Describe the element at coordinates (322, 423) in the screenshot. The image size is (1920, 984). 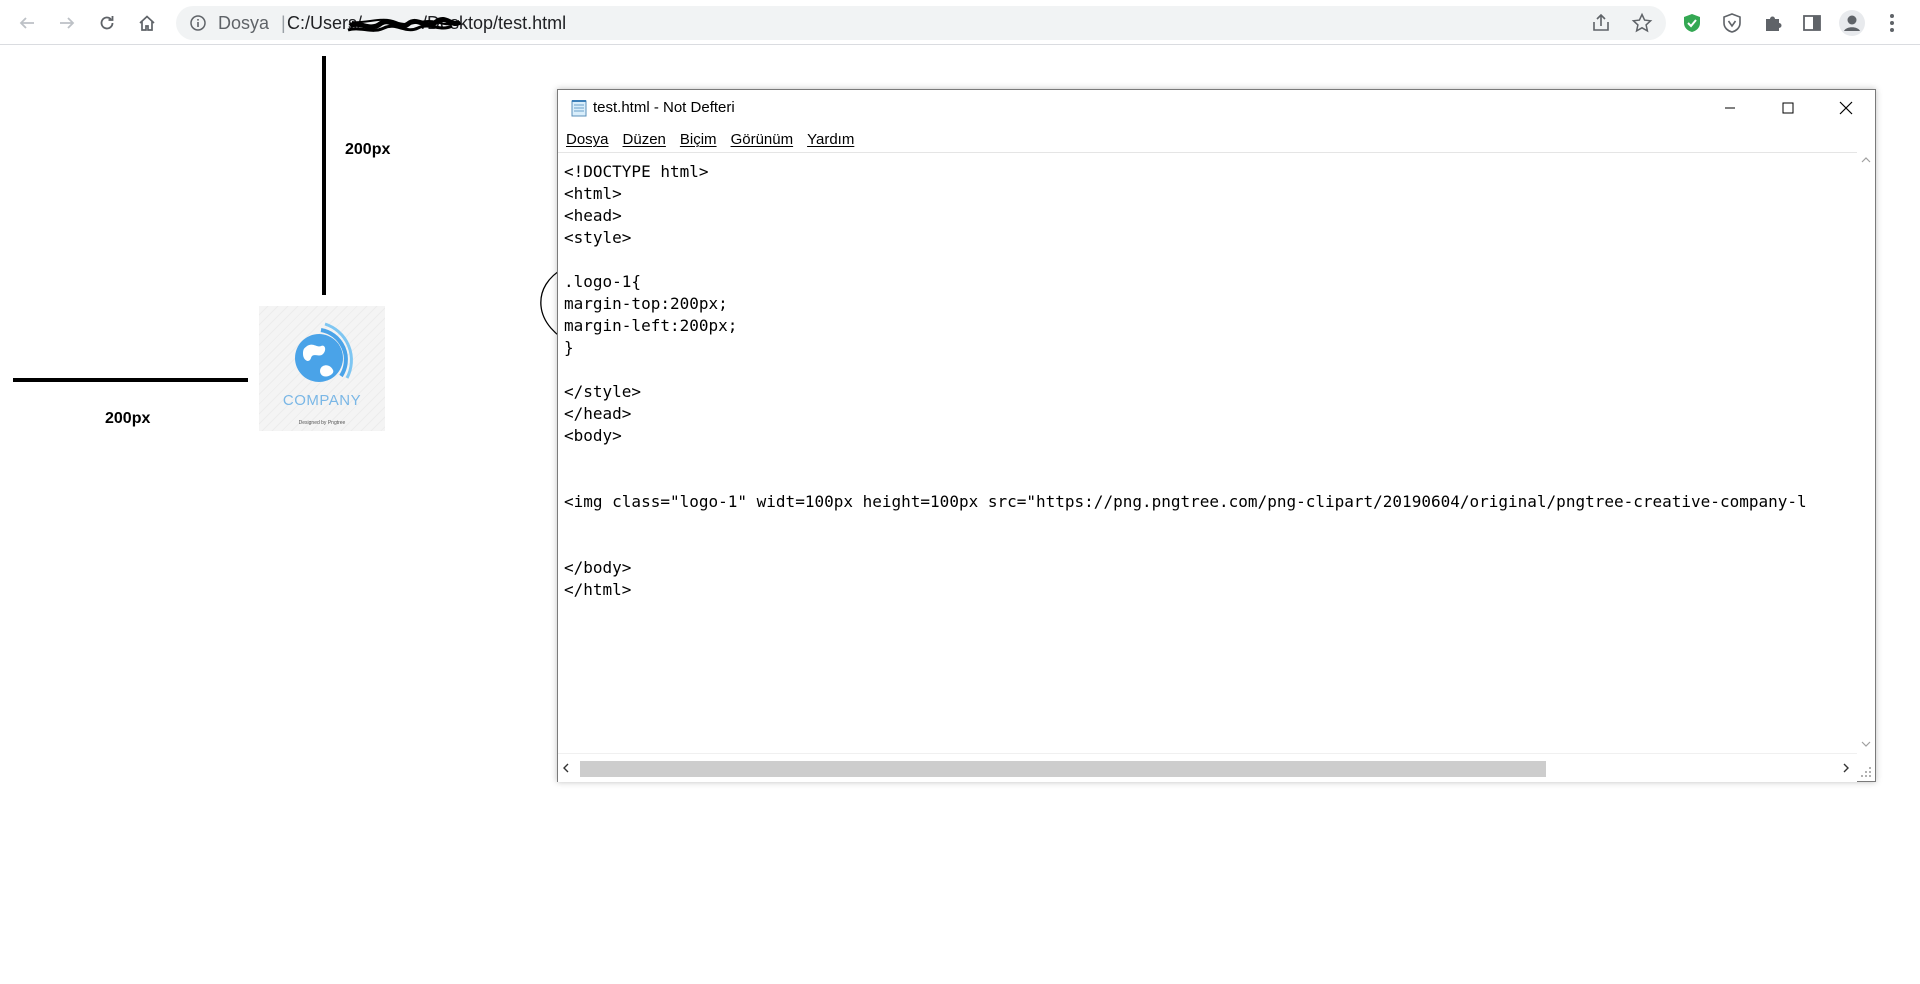
I see `logo-credit-text: Designed by Pngtree` at that location.